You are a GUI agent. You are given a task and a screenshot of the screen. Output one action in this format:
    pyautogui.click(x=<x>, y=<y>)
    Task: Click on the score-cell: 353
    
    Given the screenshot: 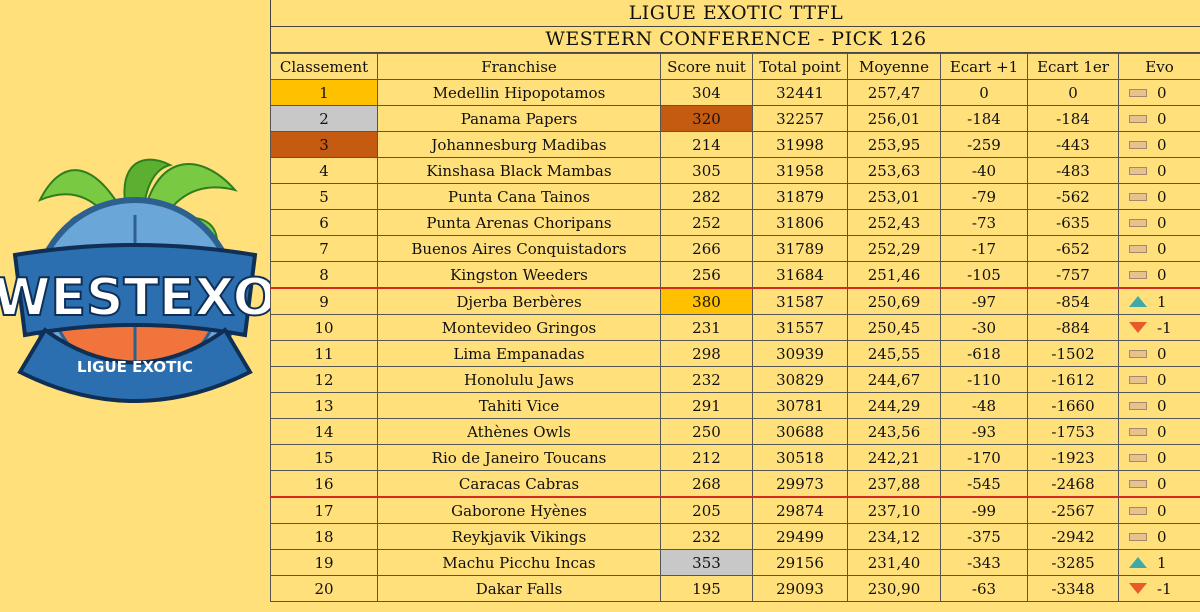 What is the action you would take?
    pyautogui.click(x=707, y=563)
    